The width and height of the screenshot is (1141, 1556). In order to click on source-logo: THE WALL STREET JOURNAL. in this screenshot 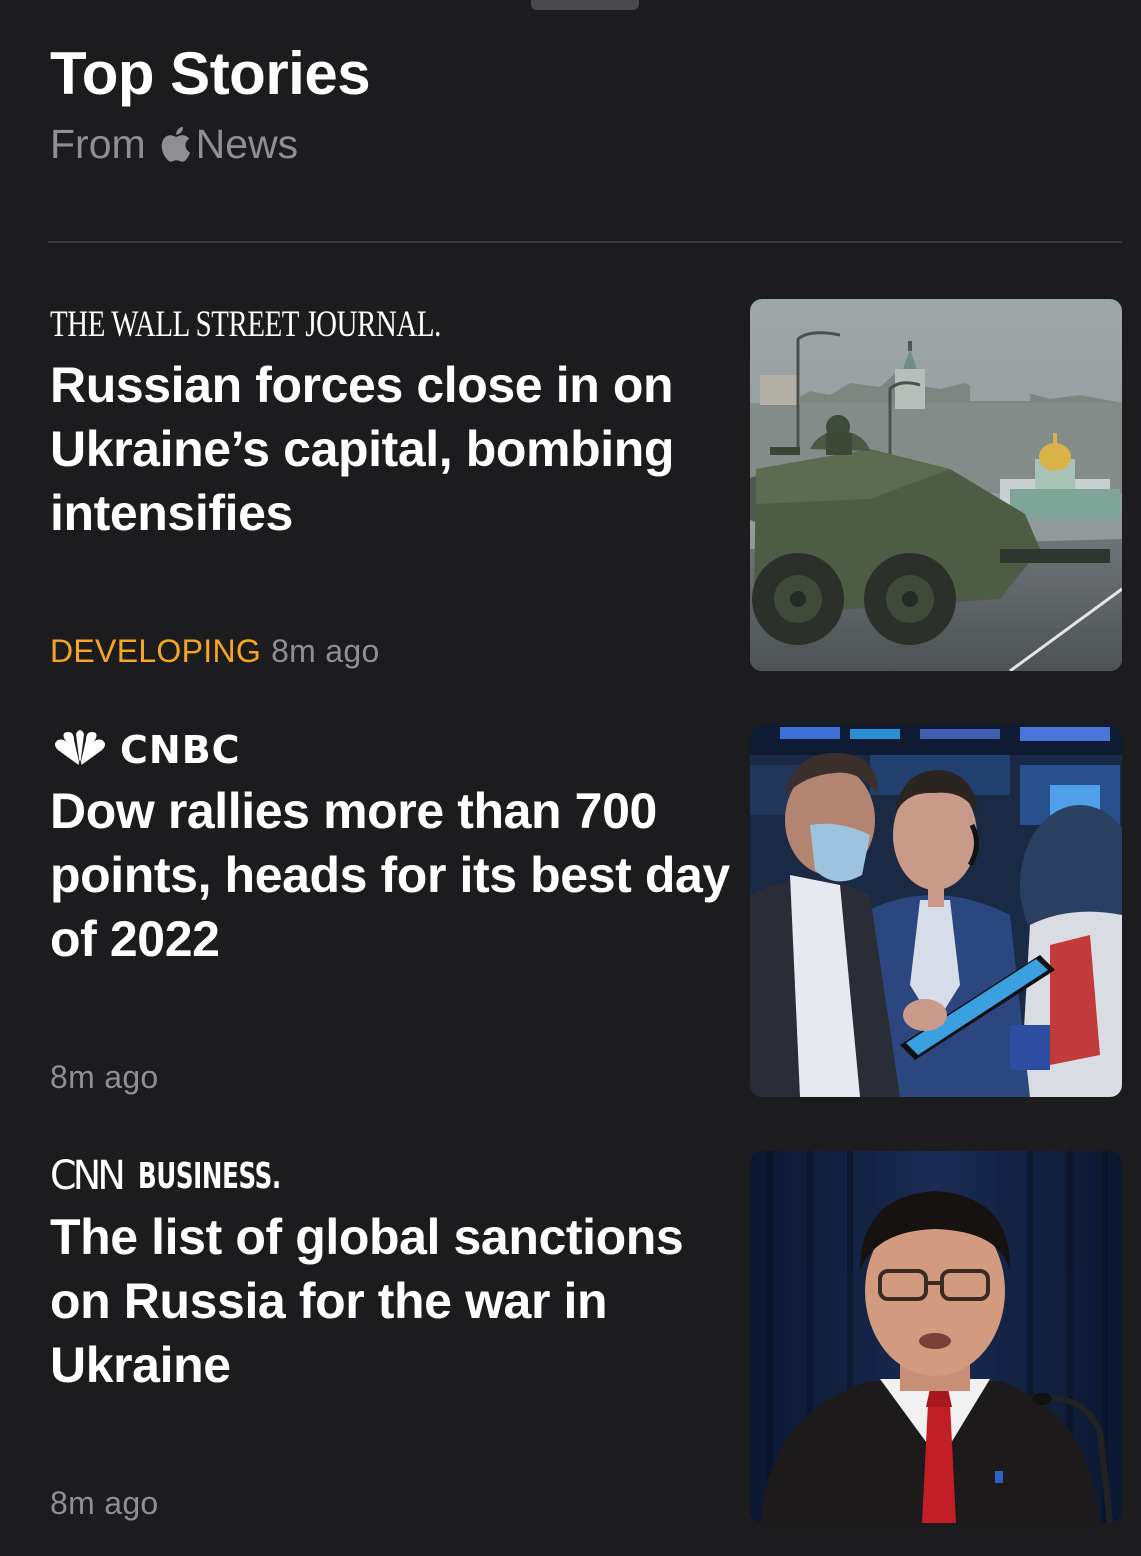, I will do `click(390, 324)`.